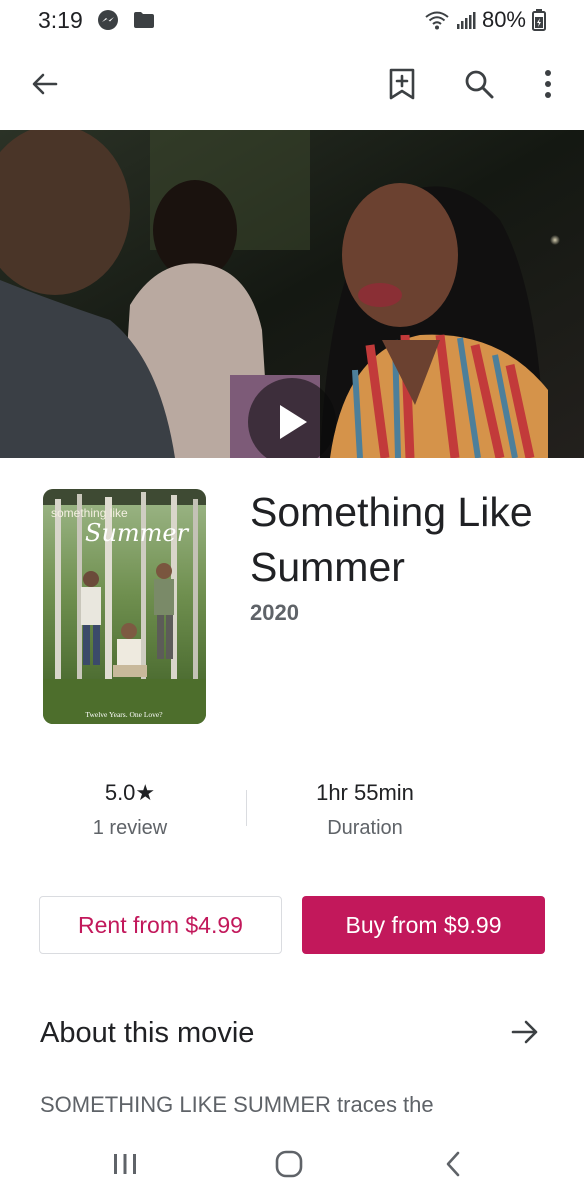  I want to click on rating-review-count: 1 review, so click(130, 828).